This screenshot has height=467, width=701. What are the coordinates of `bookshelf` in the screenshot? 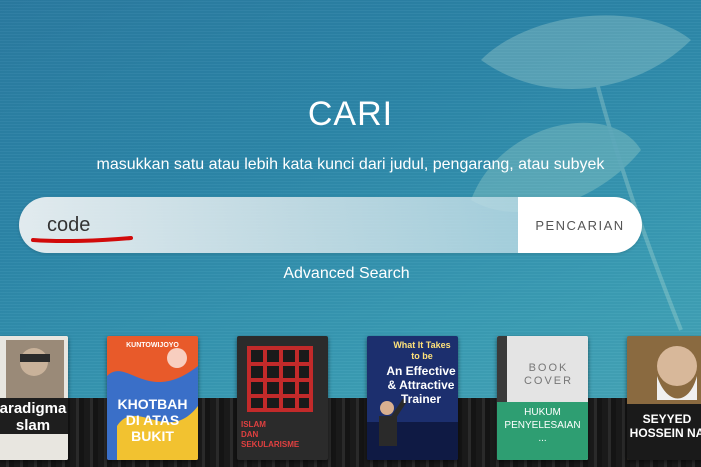 It's located at (350, 432).